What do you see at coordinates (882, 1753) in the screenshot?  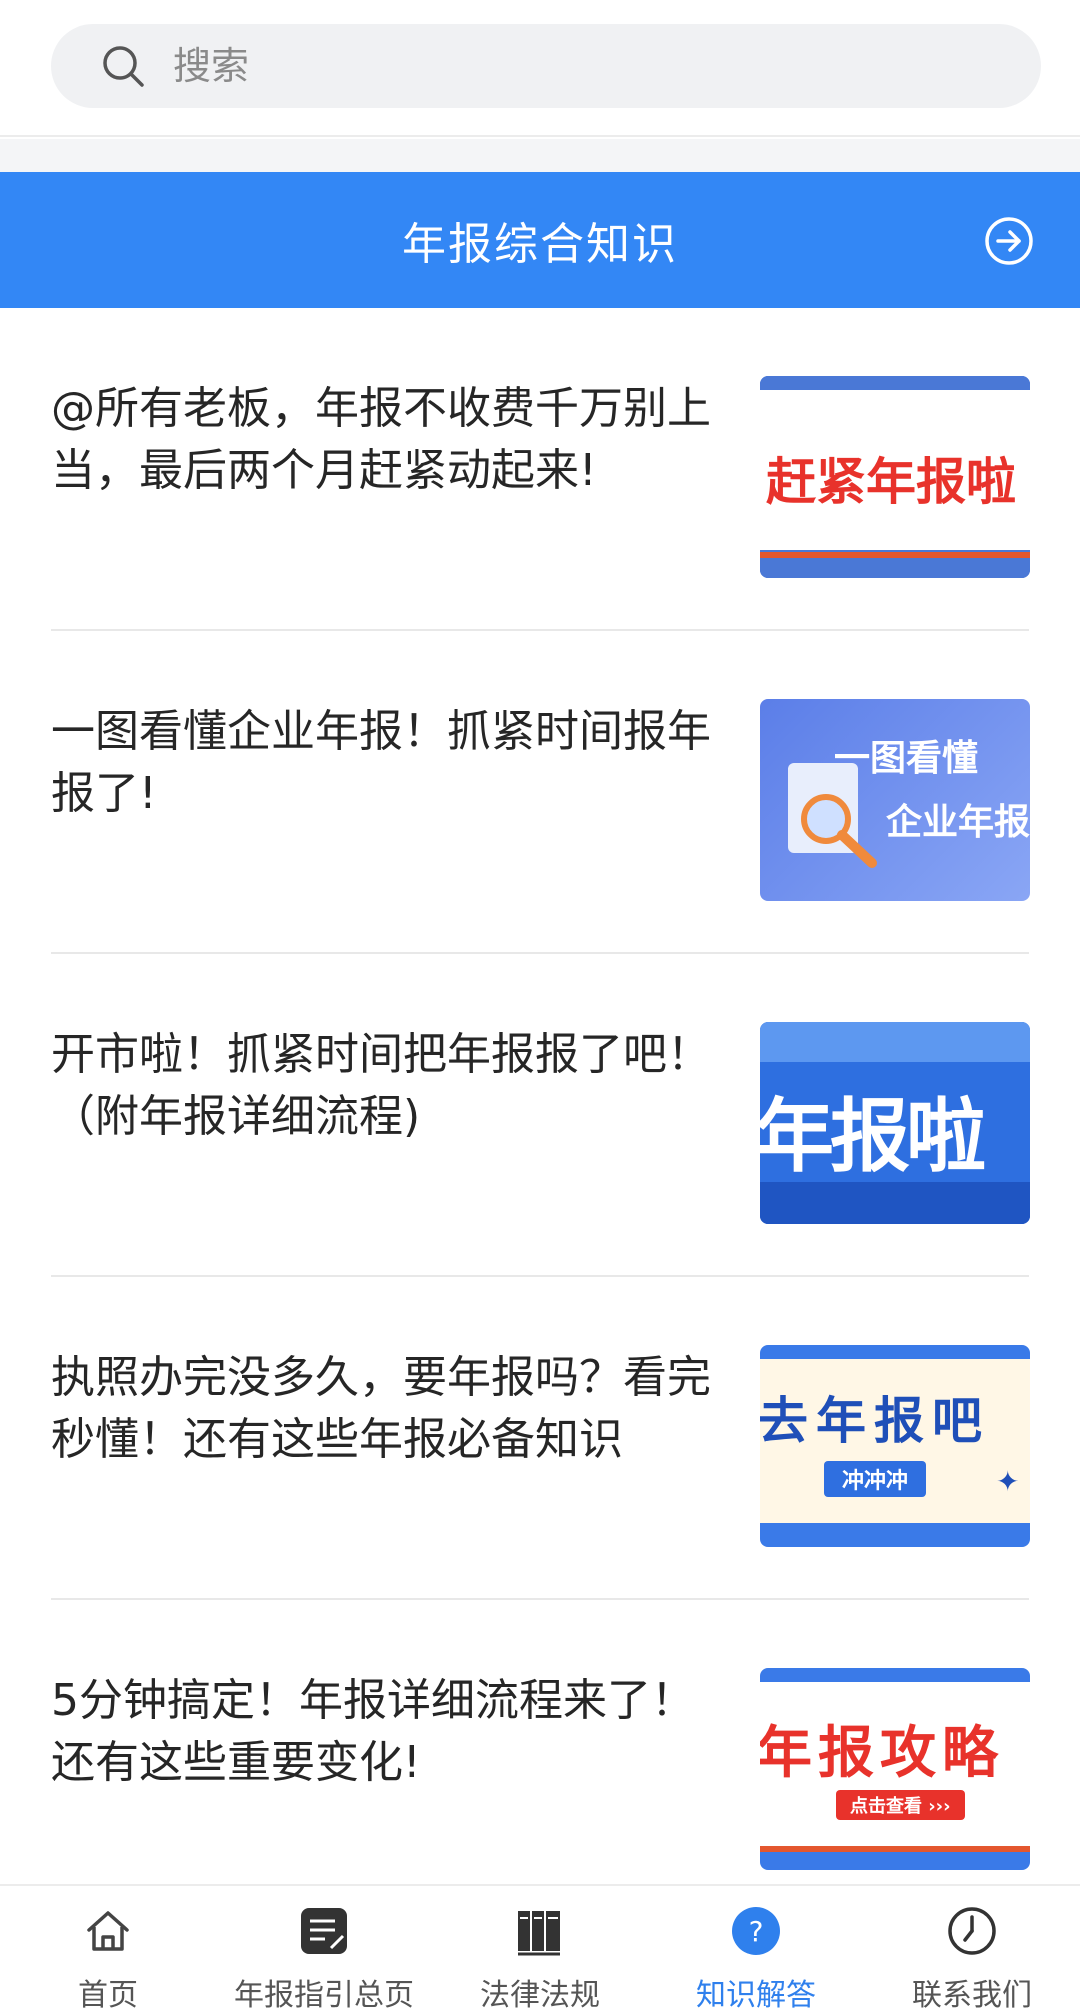 I see `thumbnail-text: 年报攻略` at bounding box center [882, 1753].